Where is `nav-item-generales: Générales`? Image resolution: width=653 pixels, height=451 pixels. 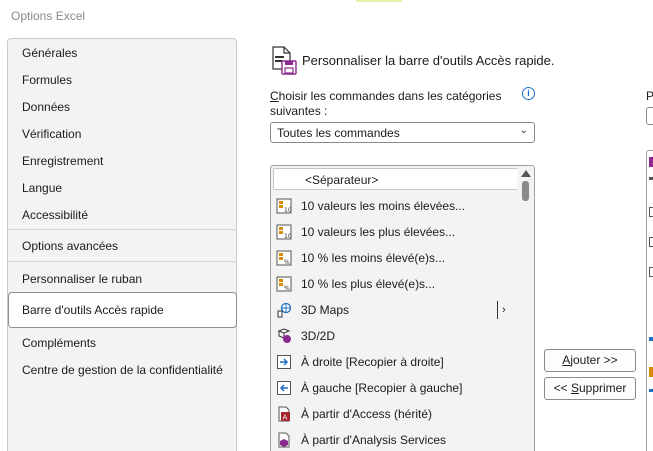
nav-item-generales: Générales is located at coordinates (49, 53).